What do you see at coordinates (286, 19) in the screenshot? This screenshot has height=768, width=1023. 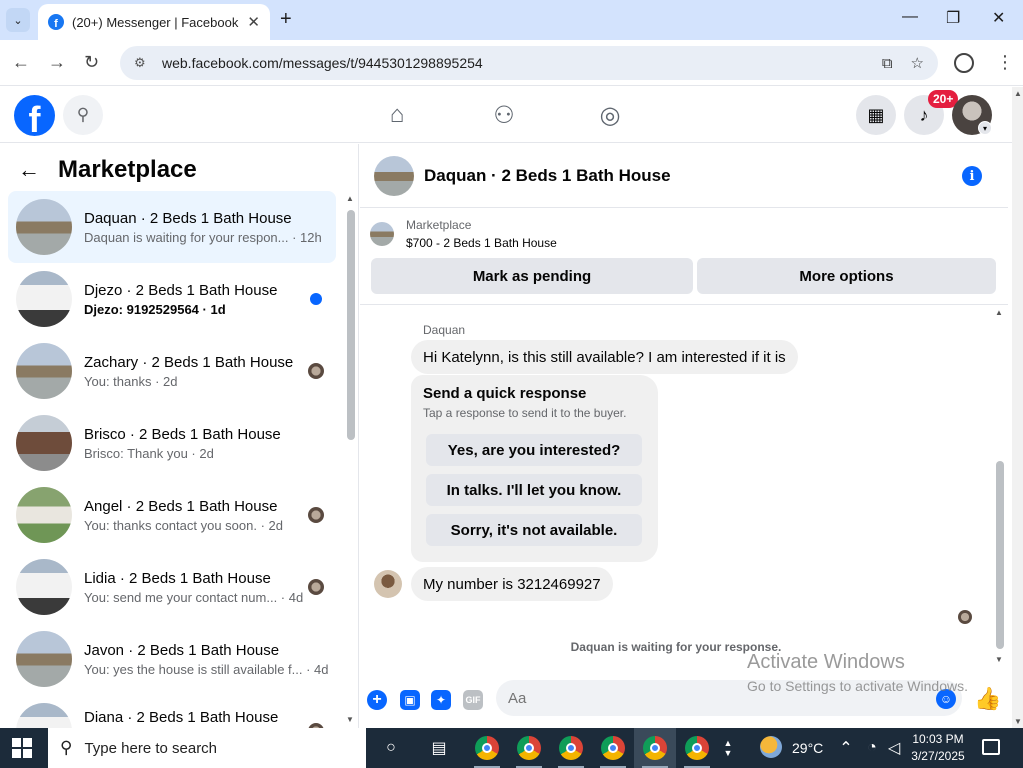 I see `new-tab-button: +` at bounding box center [286, 19].